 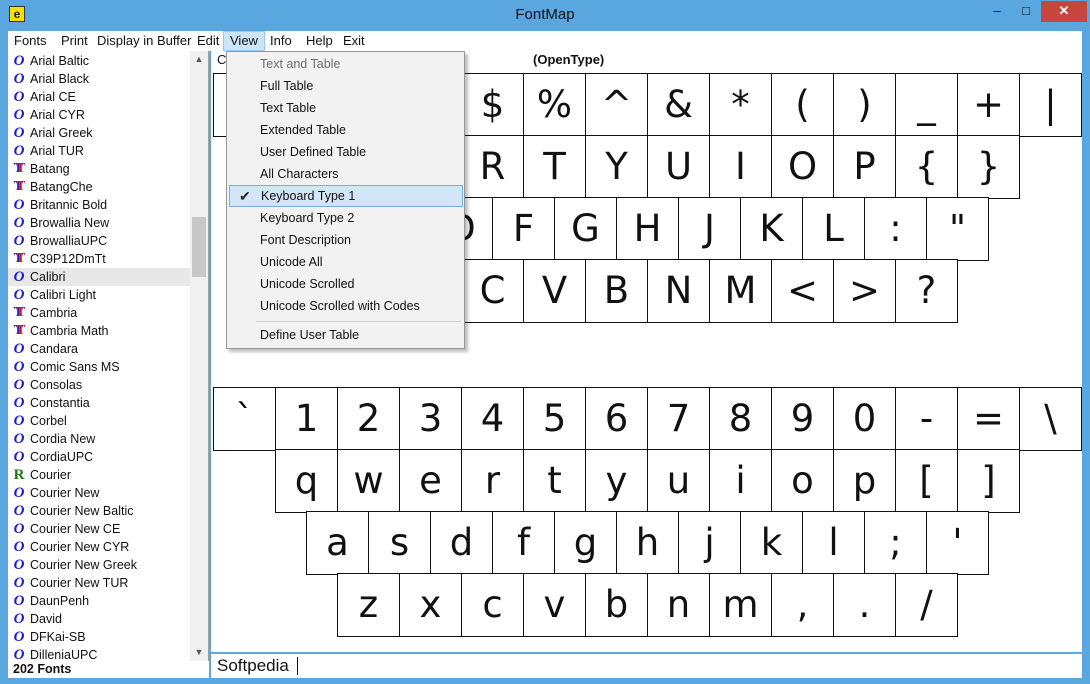 What do you see at coordinates (144, 41) in the screenshot?
I see `menu-display-in-buffer: Display in Buffer` at bounding box center [144, 41].